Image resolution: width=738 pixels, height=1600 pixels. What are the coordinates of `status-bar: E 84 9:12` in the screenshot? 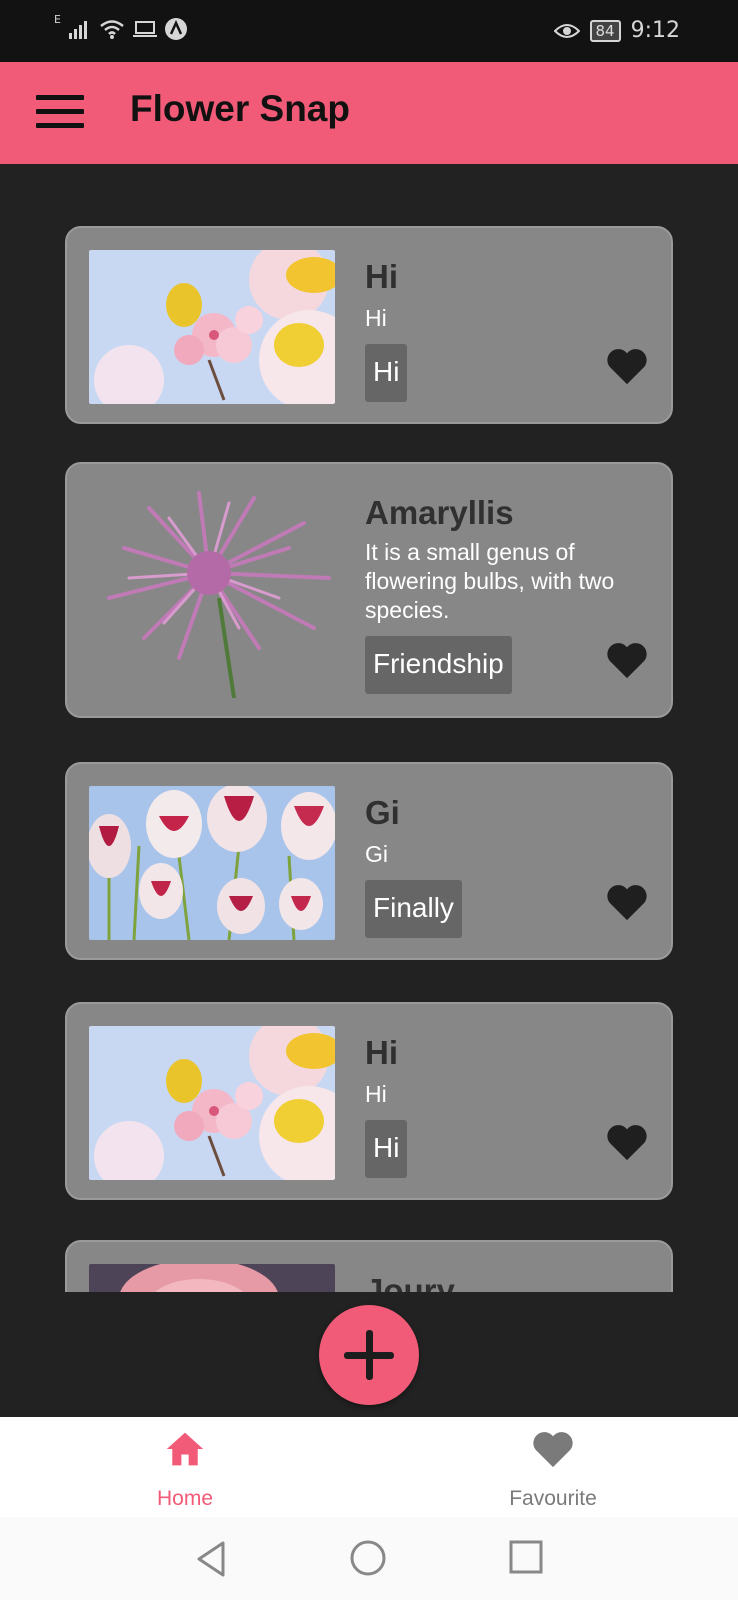 It's located at (369, 31).